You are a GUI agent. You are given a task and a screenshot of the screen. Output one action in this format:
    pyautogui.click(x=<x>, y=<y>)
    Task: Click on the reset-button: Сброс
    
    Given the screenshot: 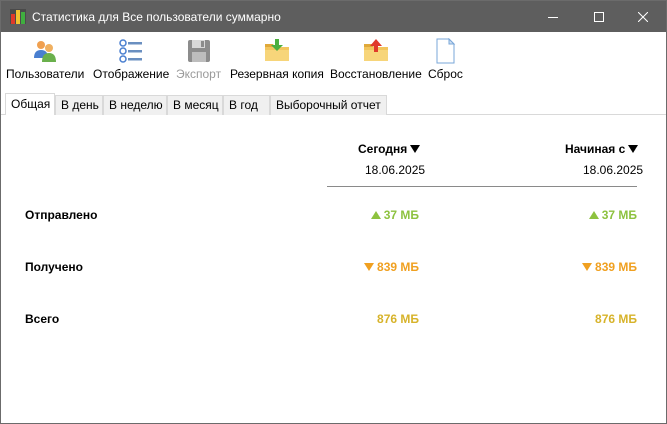 What is the action you would take?
    pyautogui.click(x=445, y=59)
    